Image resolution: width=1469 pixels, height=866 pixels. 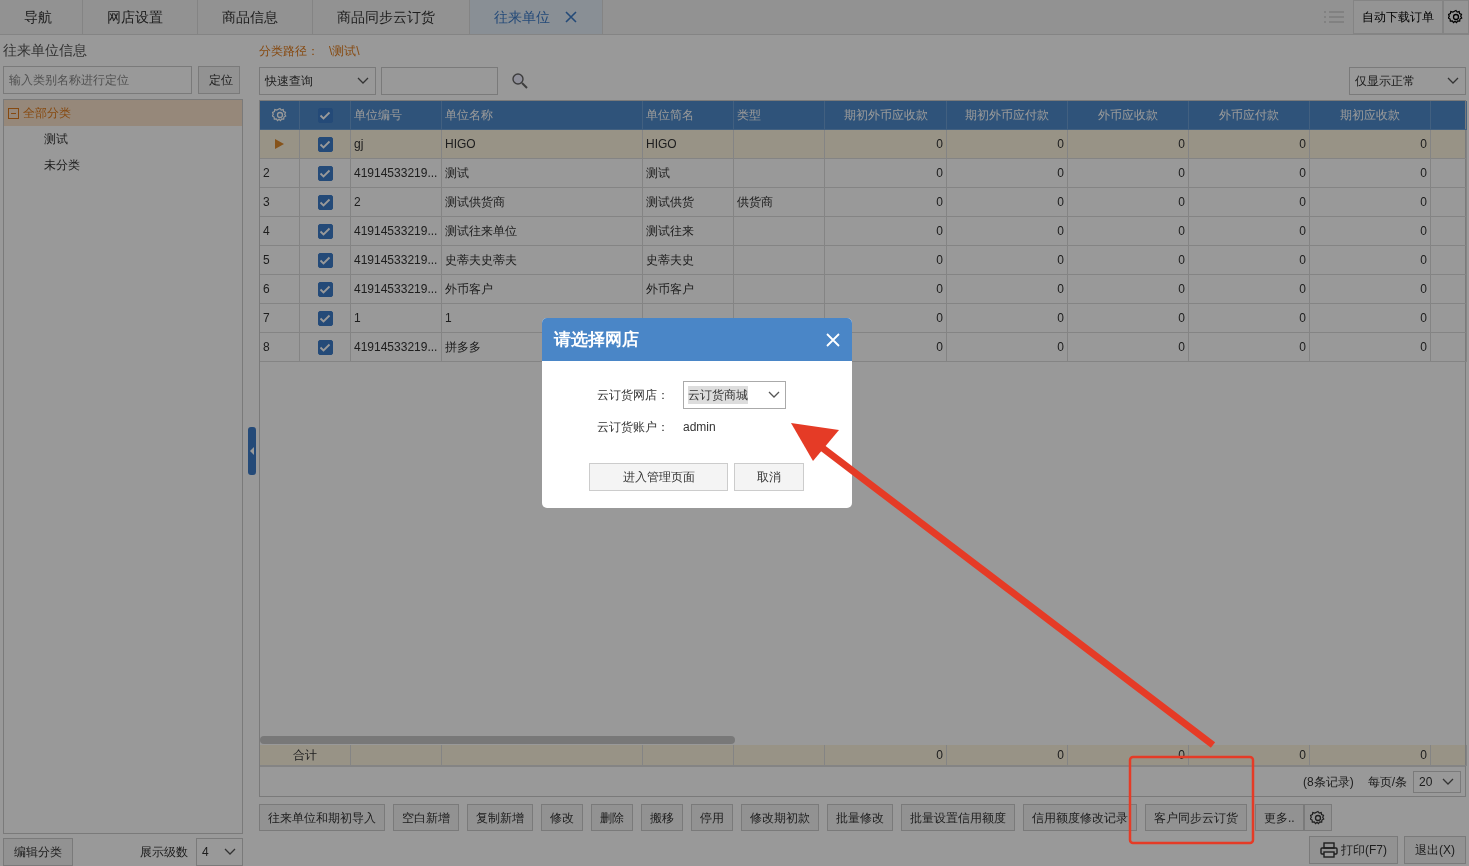 What do you see at coordinates (266, 289) in the screenshot?
I see `row-number: 6` at bounding box center [266, 289].